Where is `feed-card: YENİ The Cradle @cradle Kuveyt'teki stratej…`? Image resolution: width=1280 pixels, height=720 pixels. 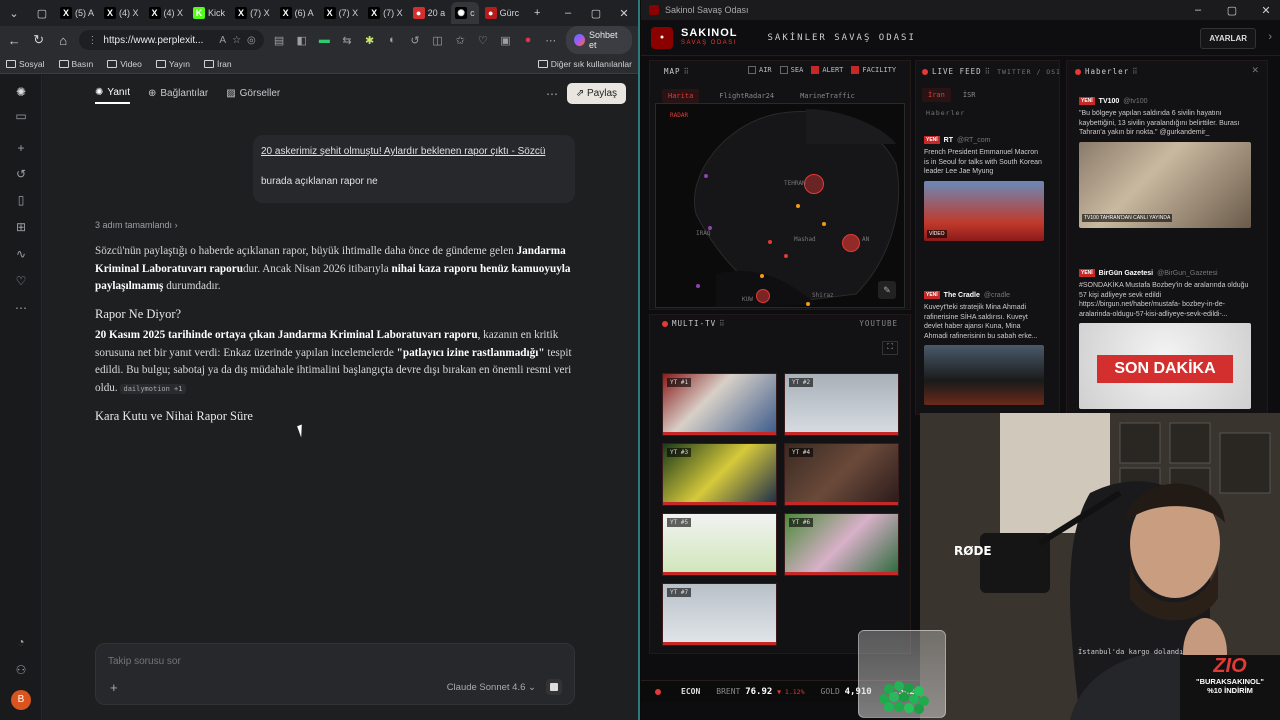
feed-card: YENİ The Cradle @cradle Kuveyt'teki stratej… is located at coordinates (984, 348).